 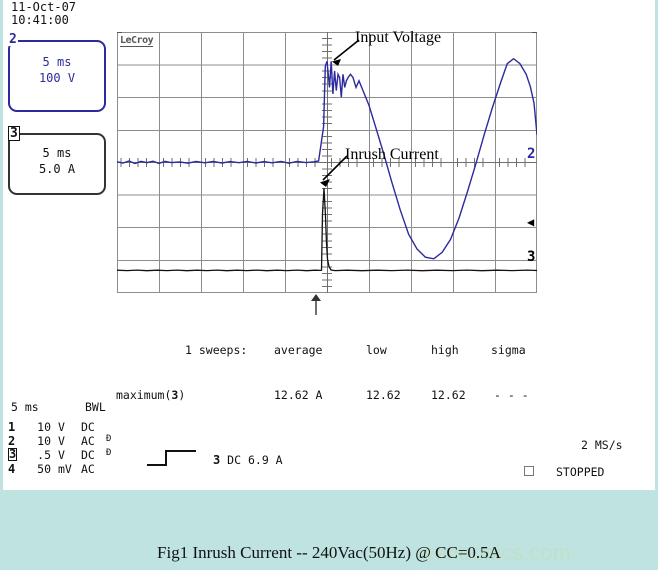 What do you see at coordinates (376, 350) in the screenshot?
I see `measurement-header-low: low` at bounding box center [376, 350].